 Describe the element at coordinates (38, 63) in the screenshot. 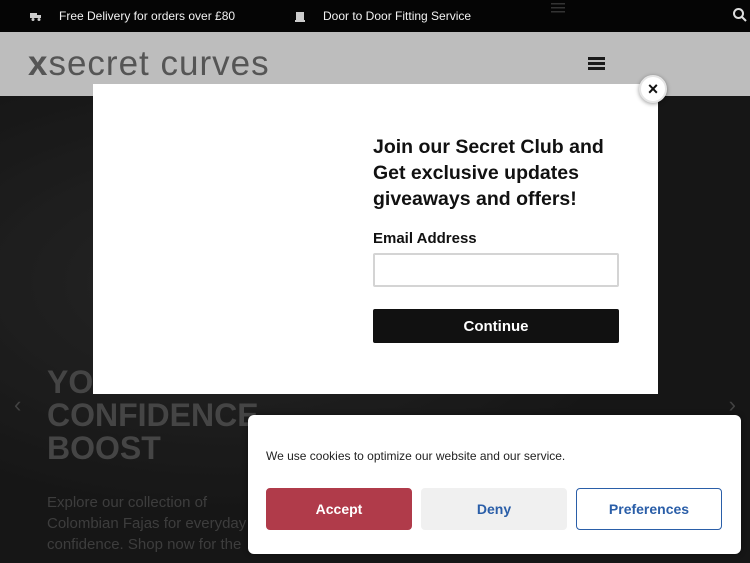

I see `logo-mark: x` at that location.